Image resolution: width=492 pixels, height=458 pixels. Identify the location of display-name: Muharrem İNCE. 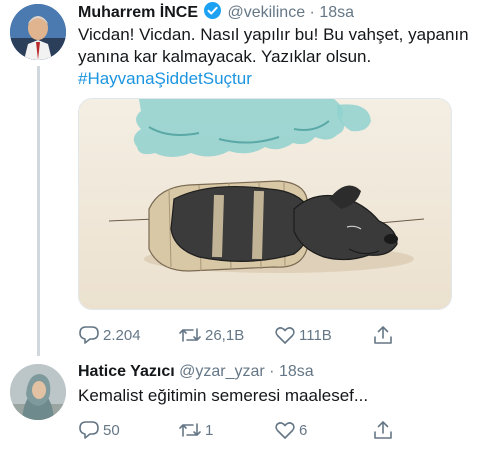
(138, 12).